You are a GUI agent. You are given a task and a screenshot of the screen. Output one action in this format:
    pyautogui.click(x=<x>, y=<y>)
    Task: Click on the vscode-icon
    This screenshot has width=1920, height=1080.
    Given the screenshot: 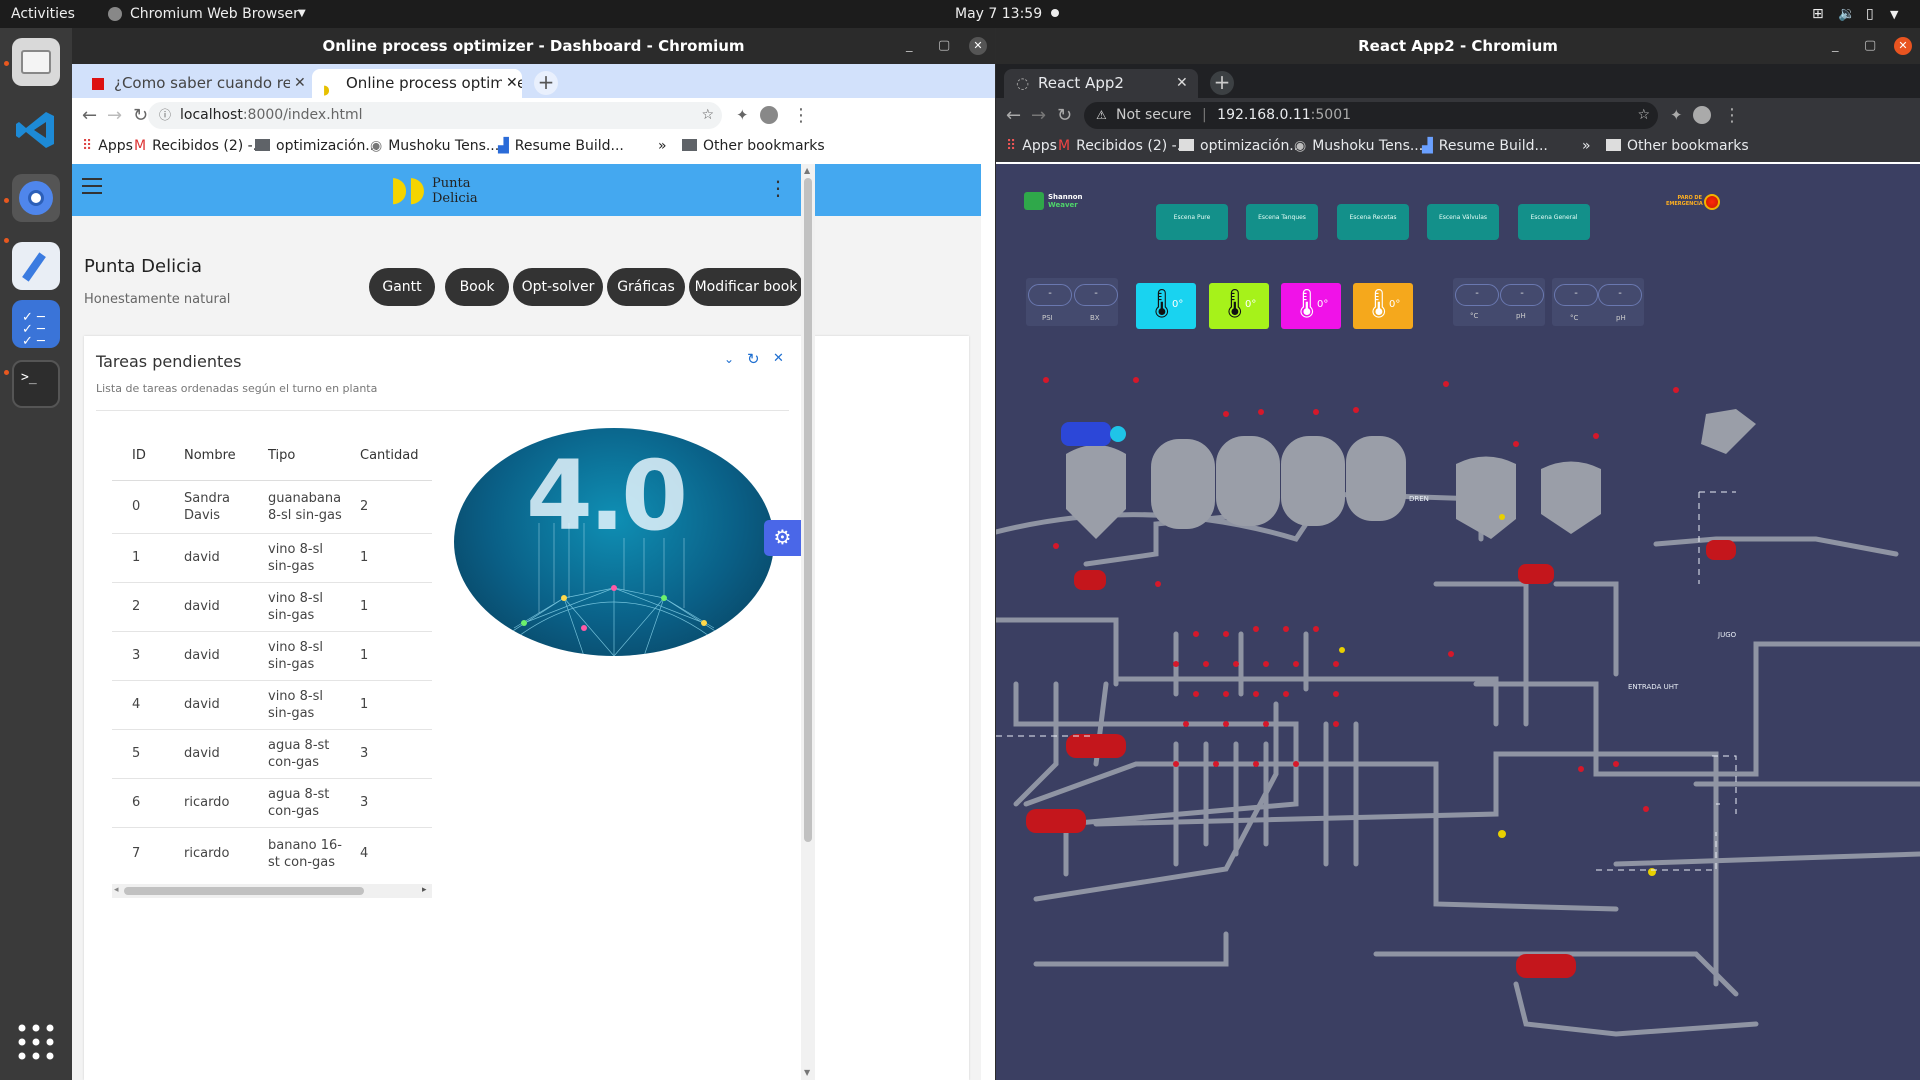 What is the action you would take?
    pyautogui.click(x=36, y=130)
    